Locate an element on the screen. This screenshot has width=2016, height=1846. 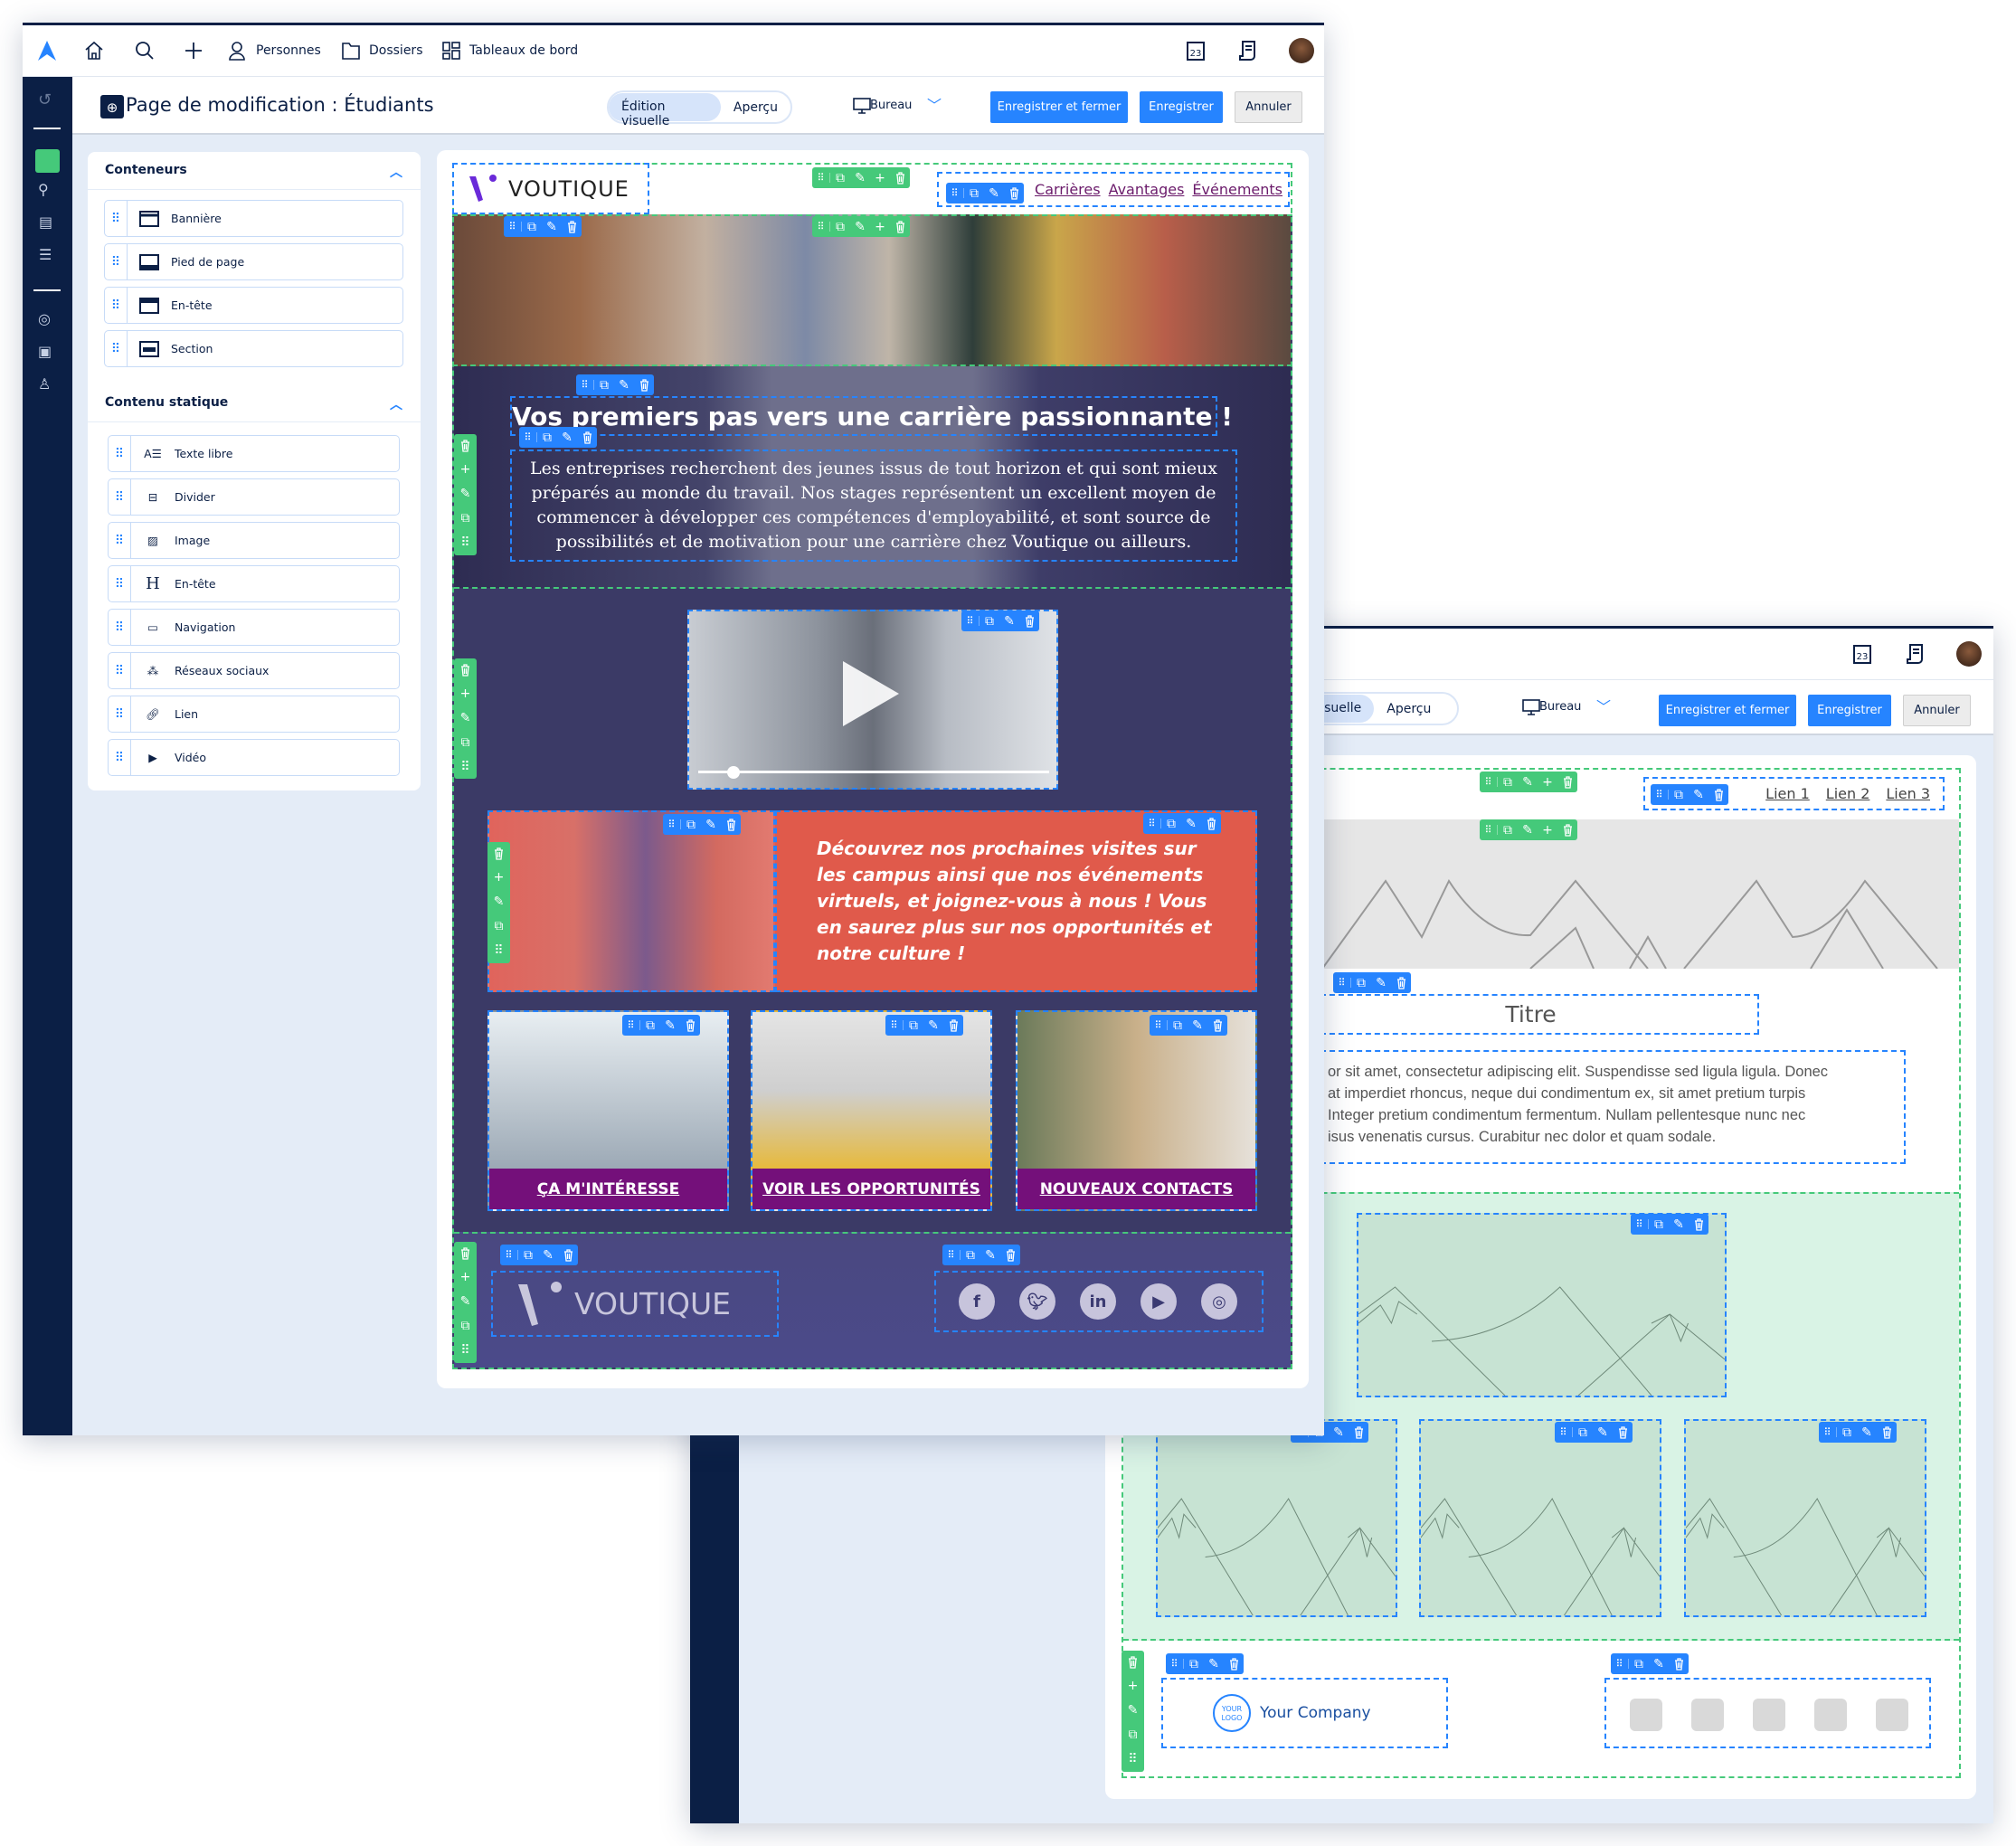
mode-toggle: Édition visuelle Aperçu is located at coordinates (699, 109).